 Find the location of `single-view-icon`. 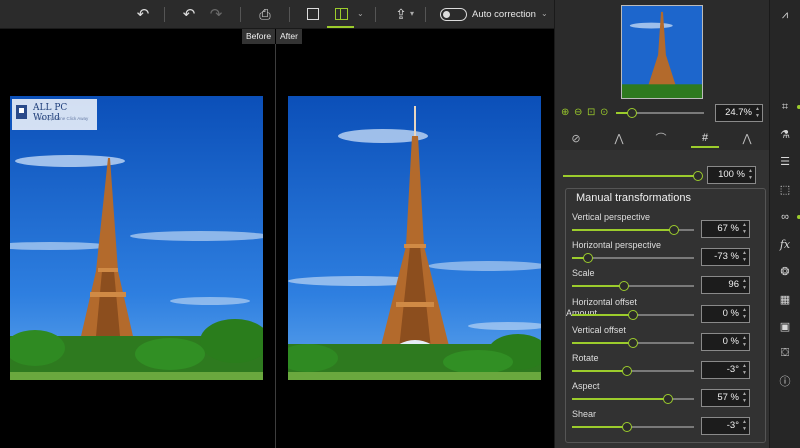

single-view-icon is located at coordinates (313, 14).